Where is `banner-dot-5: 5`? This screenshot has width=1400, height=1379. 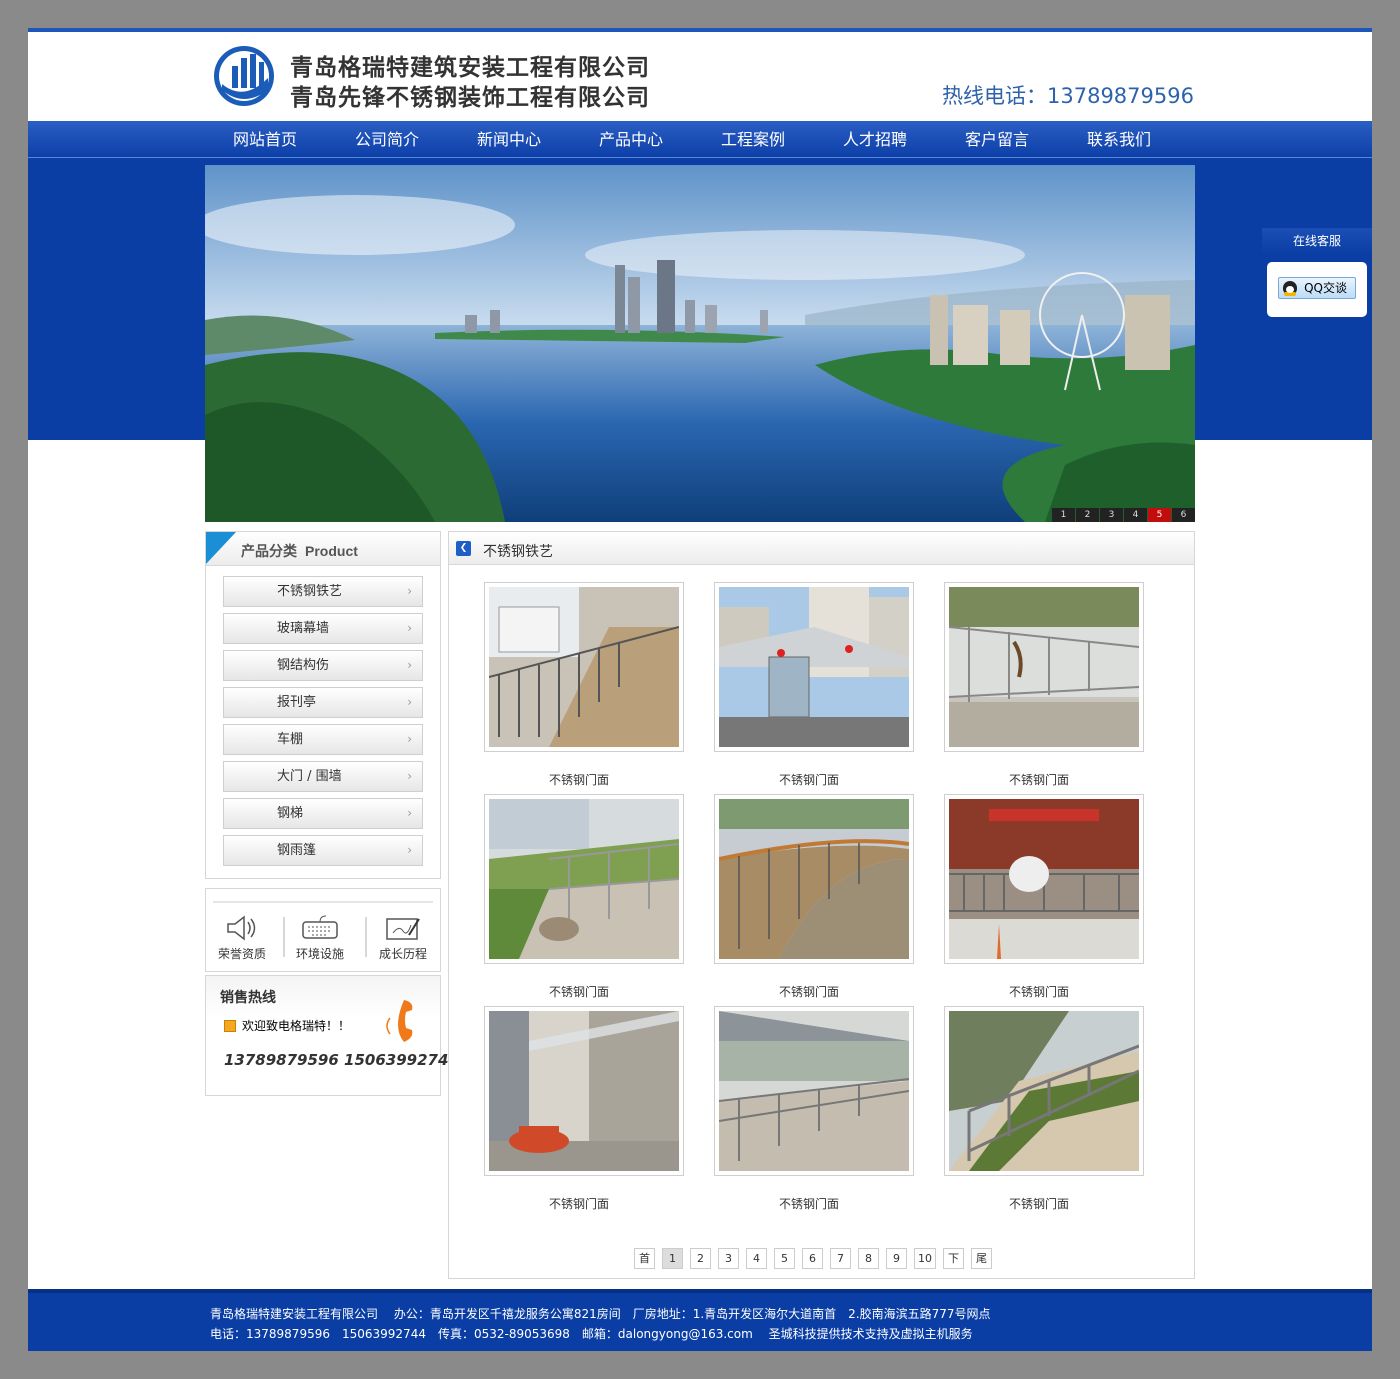
banner-dot-5: 5 is located at coordinates (1159, 515).